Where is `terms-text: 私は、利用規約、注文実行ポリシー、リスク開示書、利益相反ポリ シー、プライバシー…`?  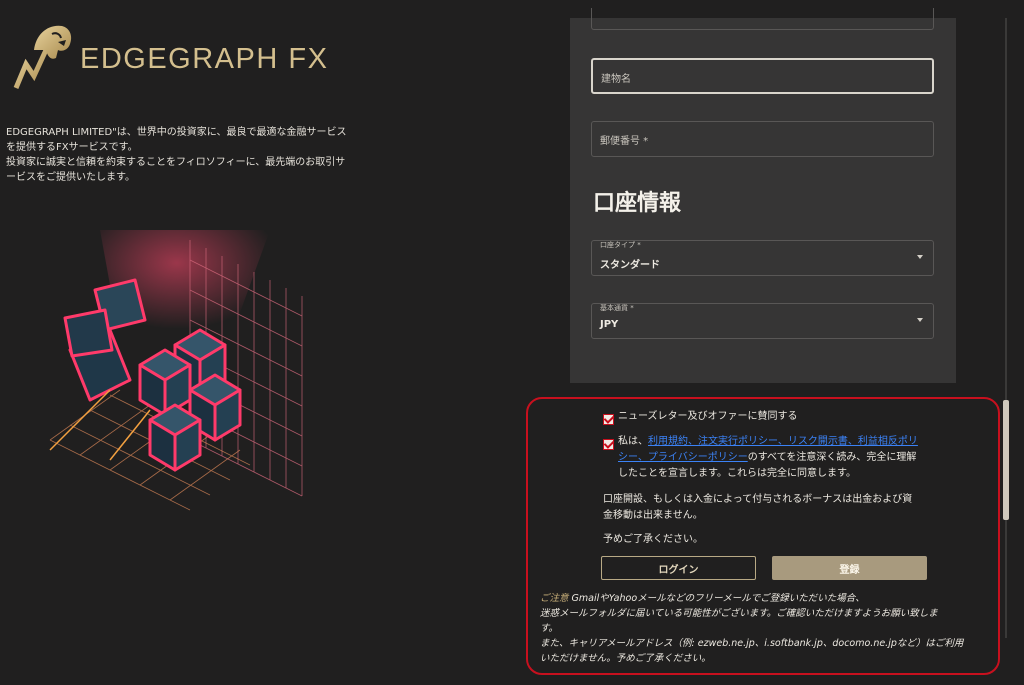 terms-text: 私は、利用規約、注文実行ポリシー、リスク開示書、利益相反ポリ シー、プライバシー… is located at coordinates (768, 457).